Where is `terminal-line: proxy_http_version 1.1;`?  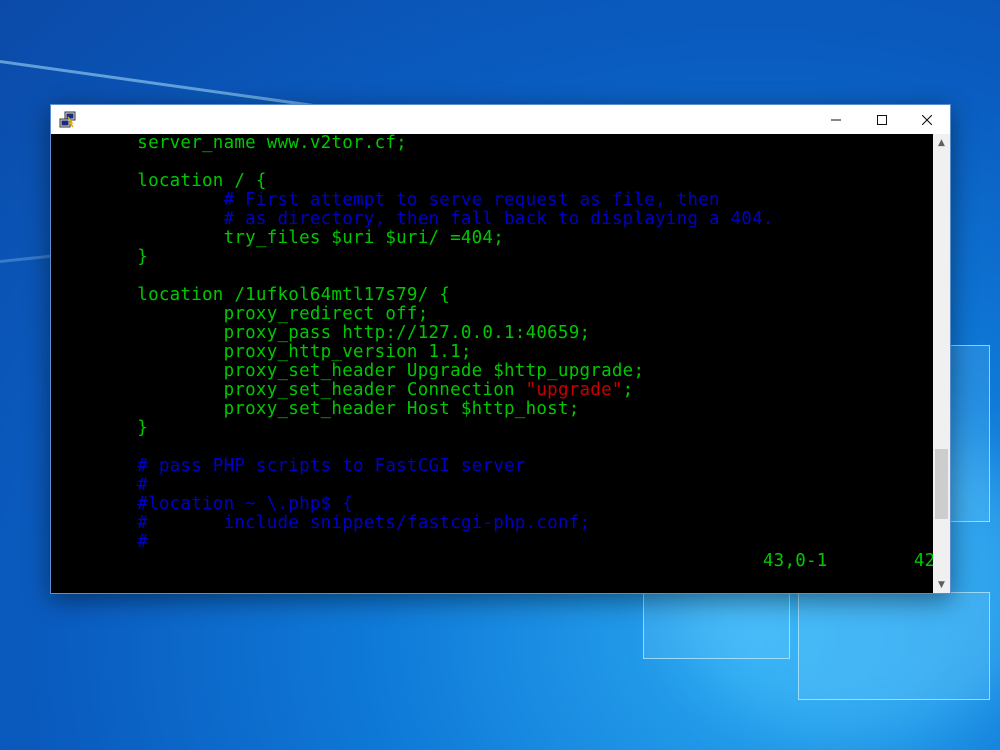
terminal-line: proxy_http_version 1.1; is located at coordinates (261, 352).